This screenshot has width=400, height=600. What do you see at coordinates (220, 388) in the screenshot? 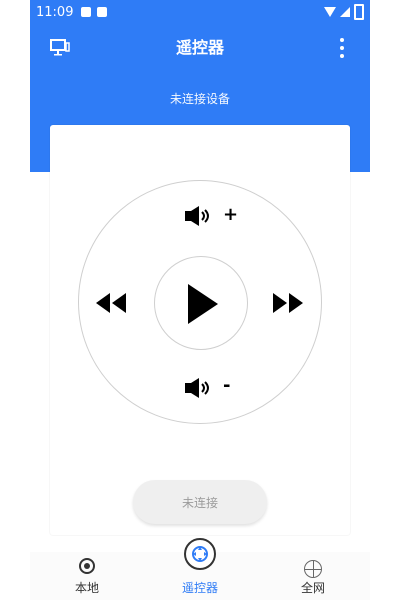
I see `volume-down-button: -` at bounding box center [220, 388].